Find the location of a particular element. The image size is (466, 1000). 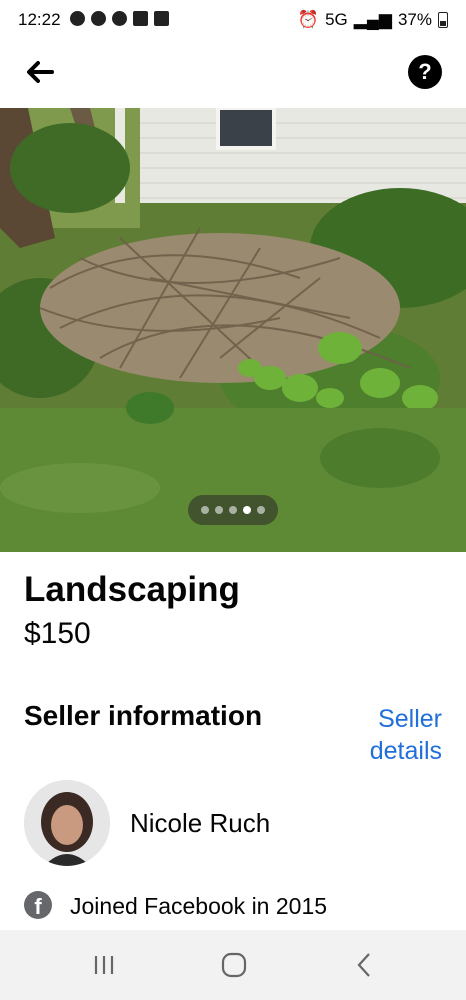

arrow-left-icon is located at coordinates (40, 72).